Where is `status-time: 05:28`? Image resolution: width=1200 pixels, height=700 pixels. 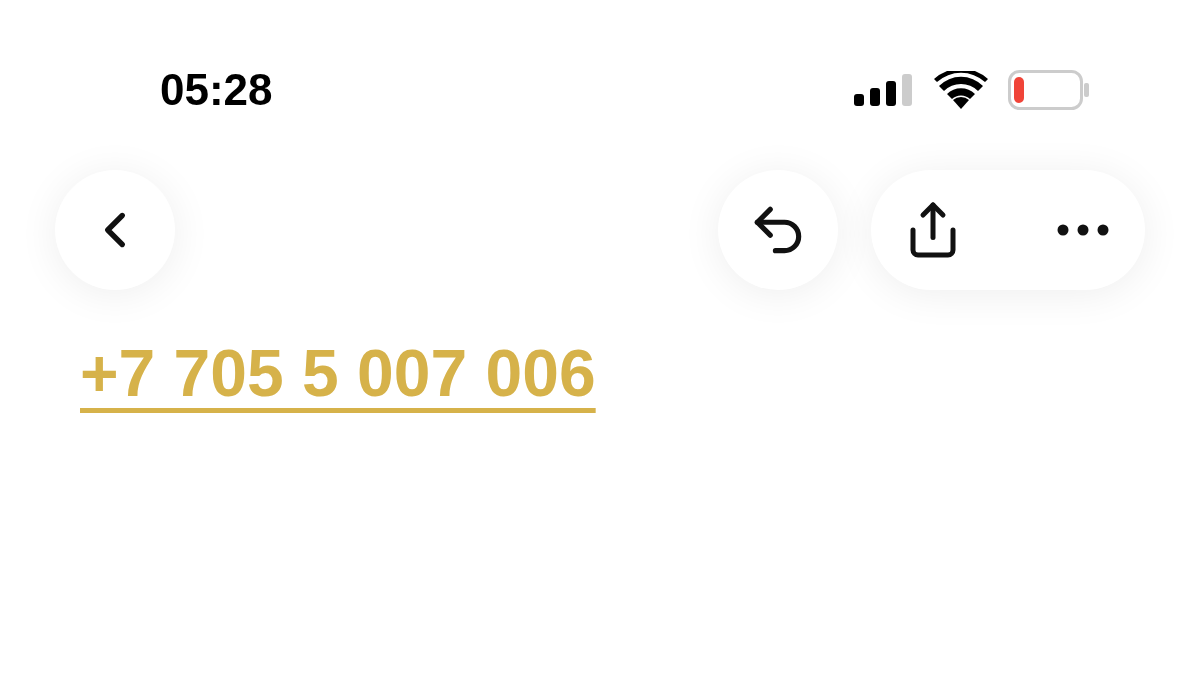
status-time: 05:28 is located at coordinates (216, 90).